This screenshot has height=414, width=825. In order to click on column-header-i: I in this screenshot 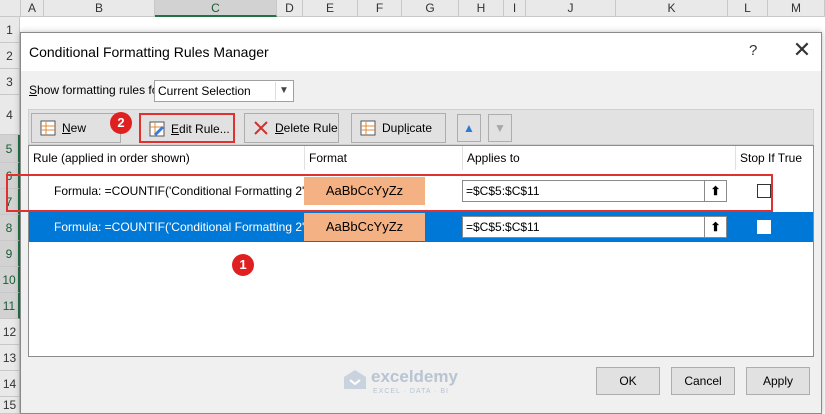, I will do `click(515, 8)`.